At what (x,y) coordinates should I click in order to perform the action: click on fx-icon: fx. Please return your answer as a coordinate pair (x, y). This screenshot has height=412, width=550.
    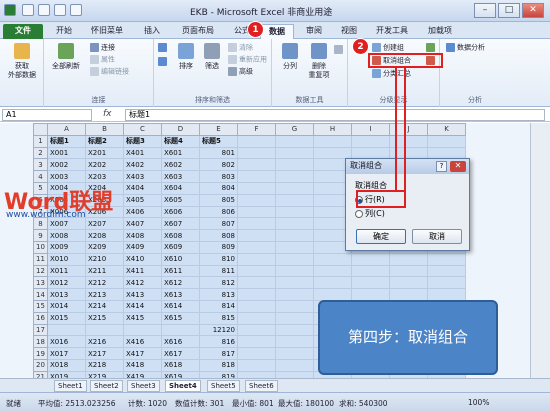
    Looking at the image, I should click on (107, 114).